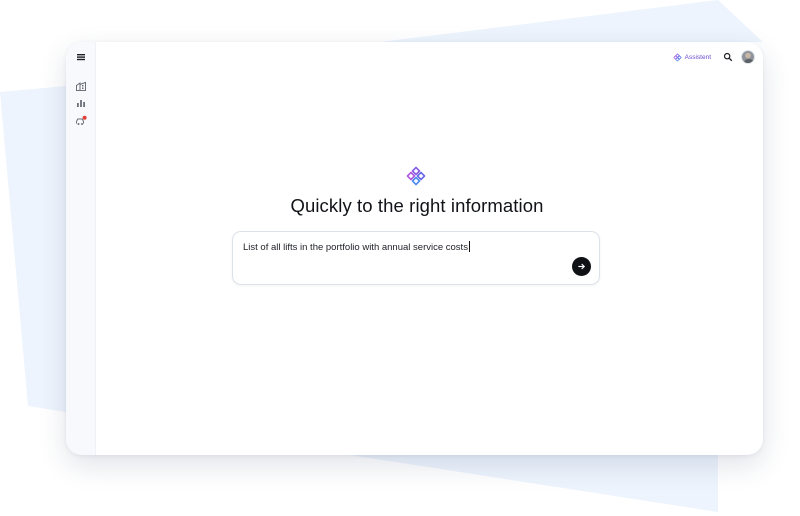 Image resolution: width=800 pixels, height=516 pixels. I want to click on alert-car-icon, so click(81, 120).